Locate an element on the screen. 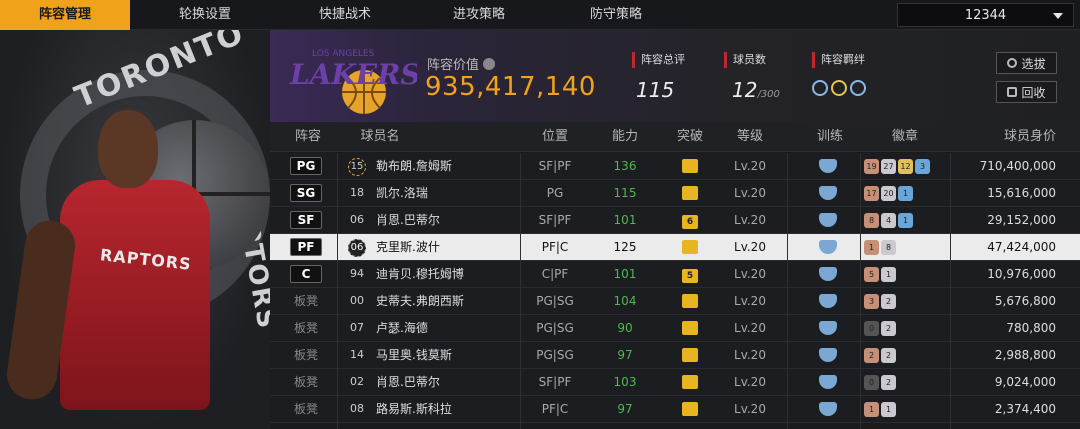  badge-list: 32 is located at coordinates (909, 301).